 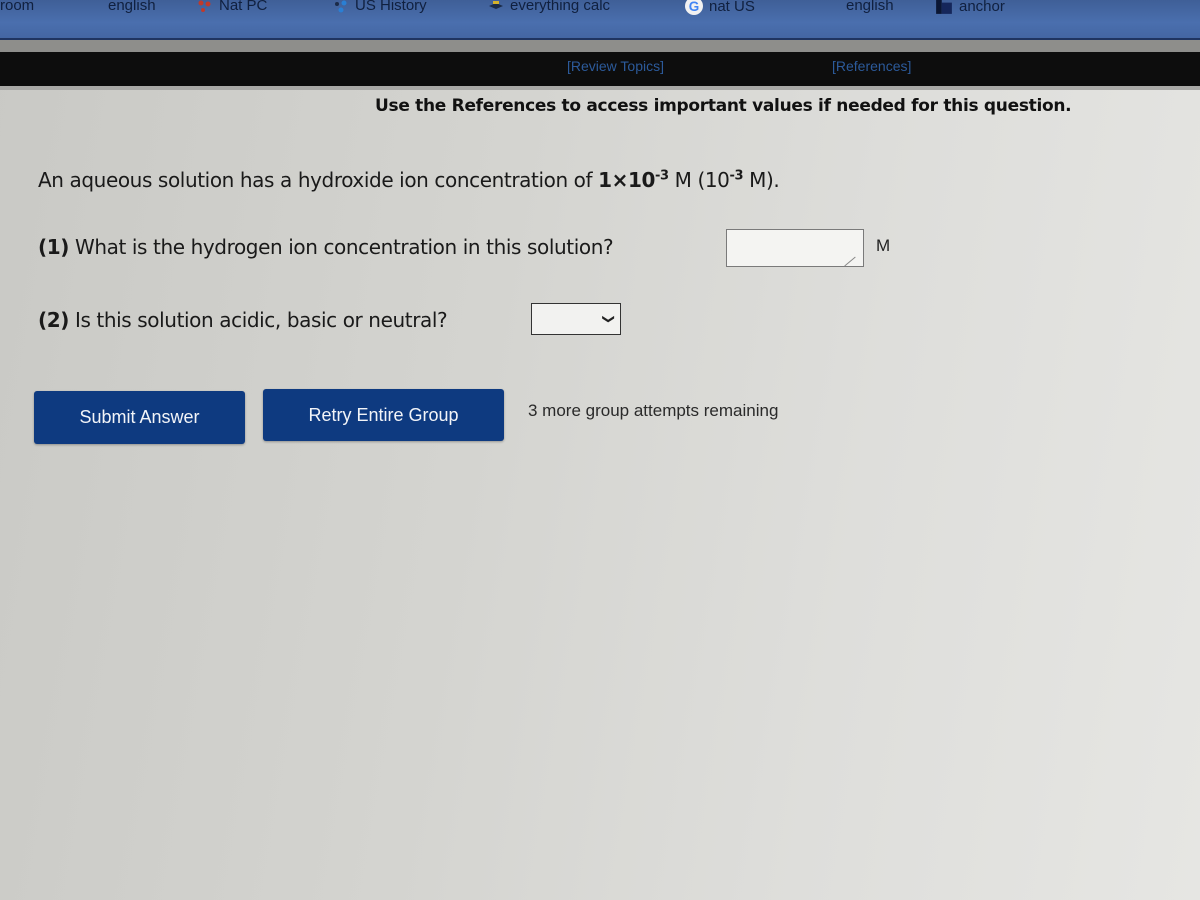 I want to click on bookmark-us-history: US History, so click(x=380, y=7).